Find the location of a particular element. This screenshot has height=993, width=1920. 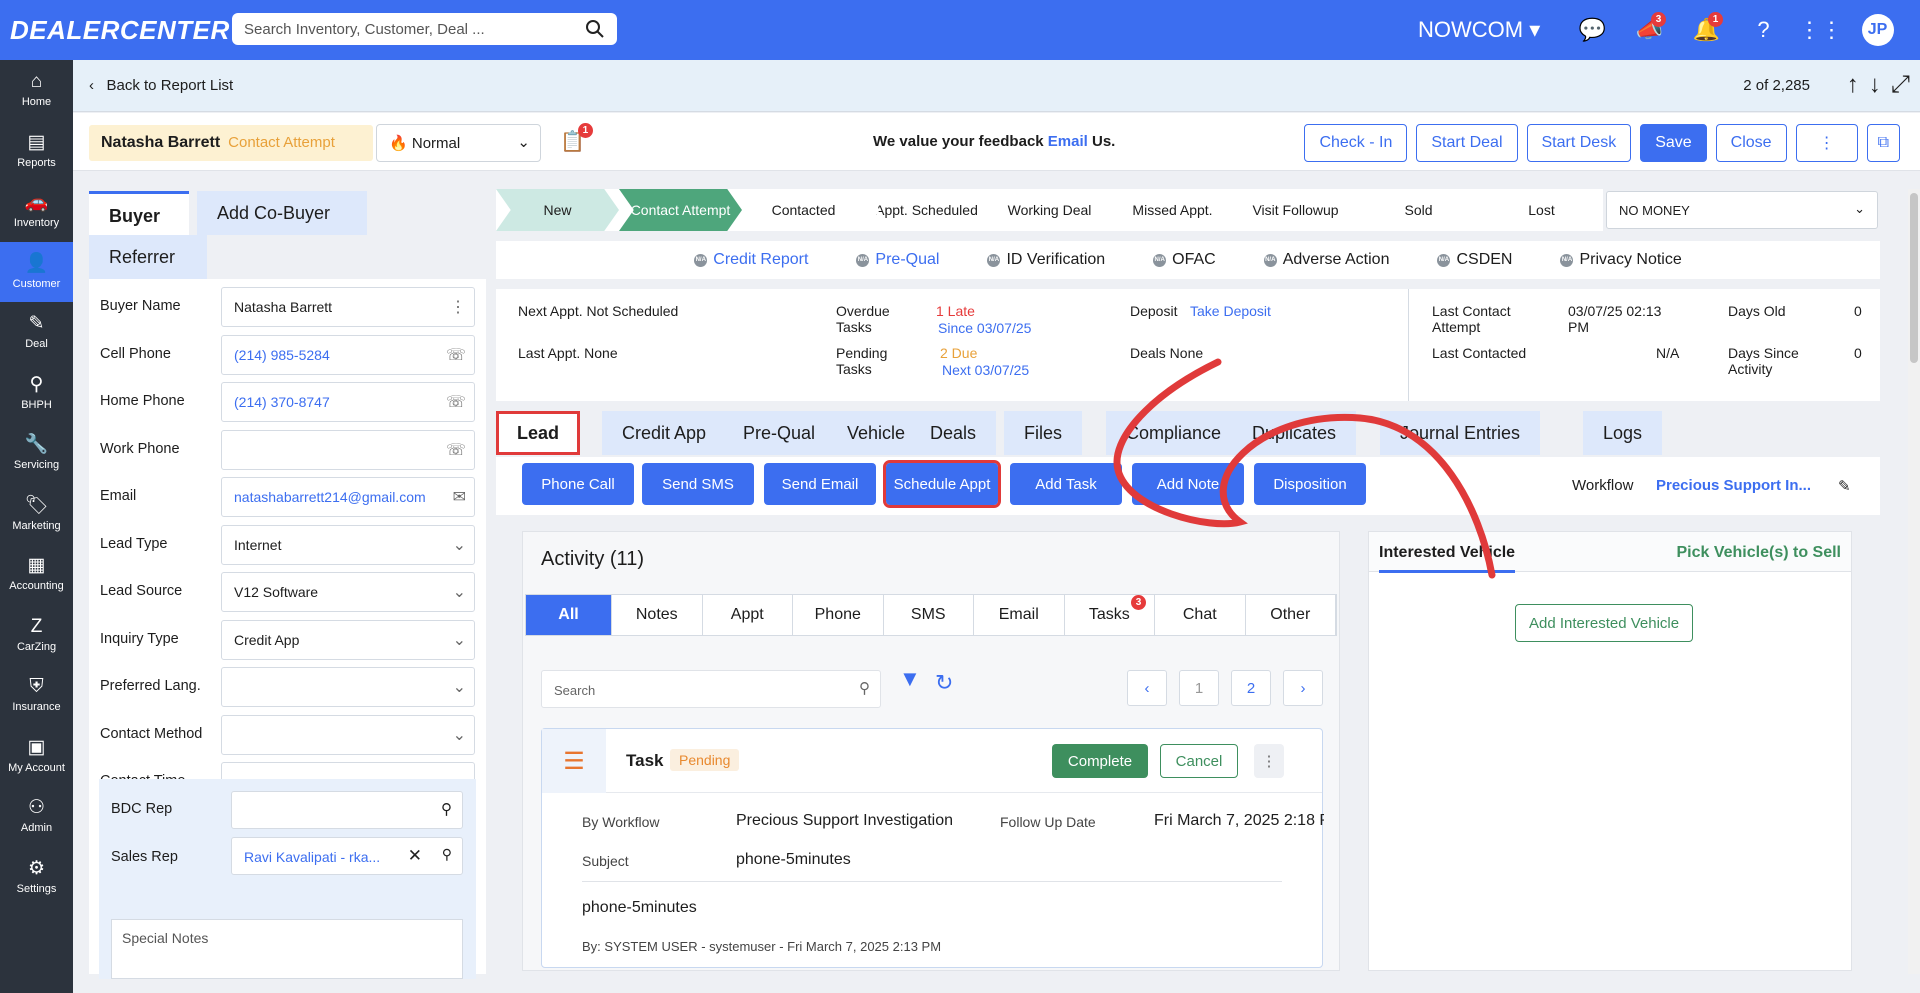

page-scrollbar is located at coordinates (1914, 581).